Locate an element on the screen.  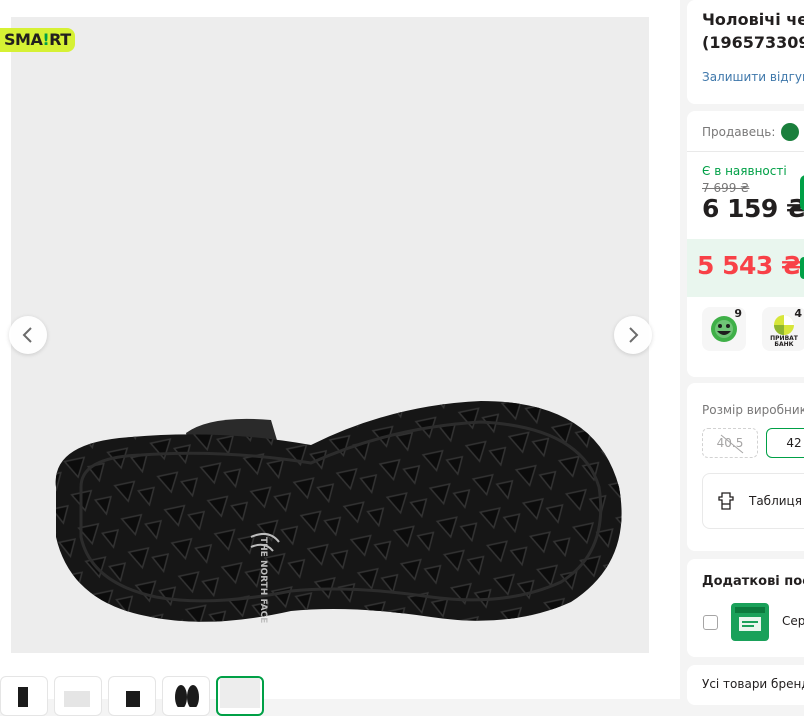
chevron-right-icon is located at coordinates (634, 335).